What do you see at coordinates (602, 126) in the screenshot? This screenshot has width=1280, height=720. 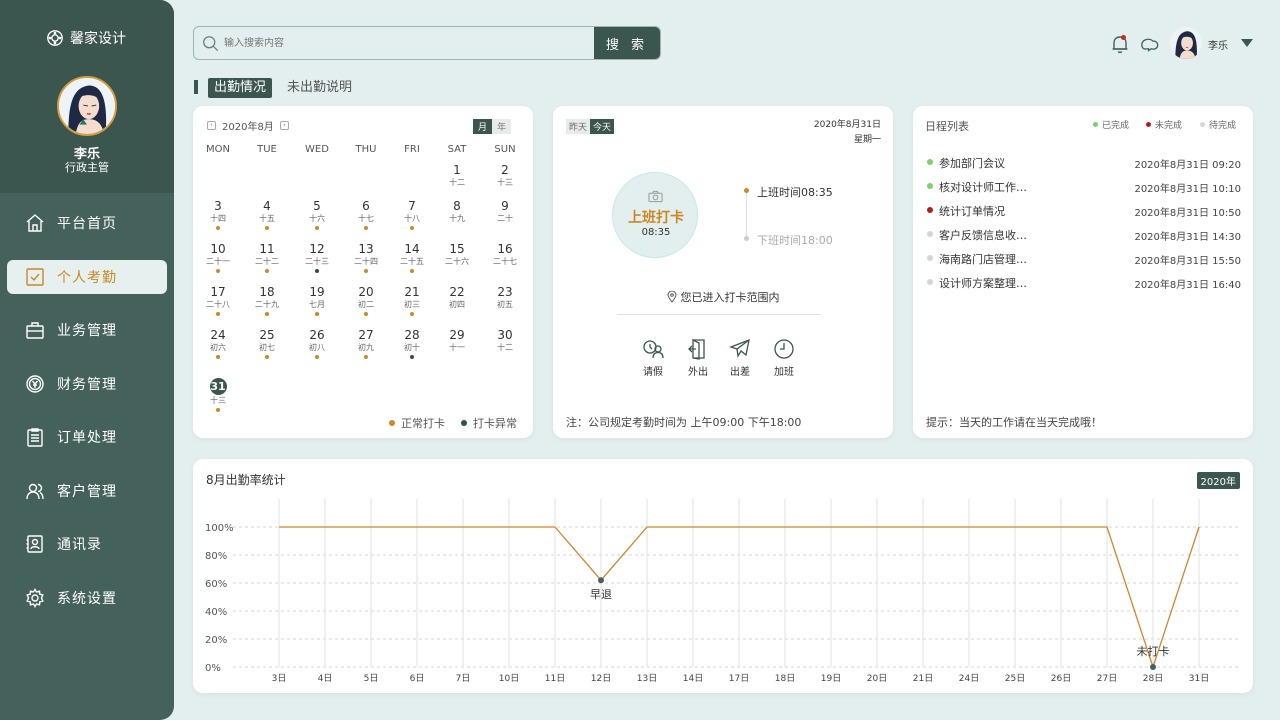 I see `today-button: 今天` at bounding box center [602, 126].